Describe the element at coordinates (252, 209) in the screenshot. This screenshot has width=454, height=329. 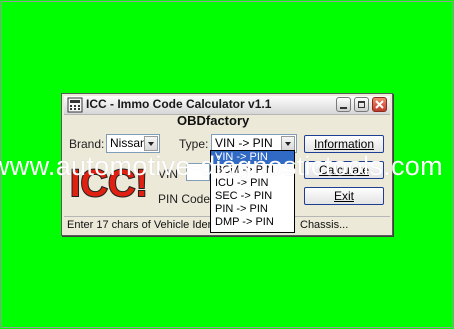
I see `dropdown-item: PIN -> PIN` at that location.